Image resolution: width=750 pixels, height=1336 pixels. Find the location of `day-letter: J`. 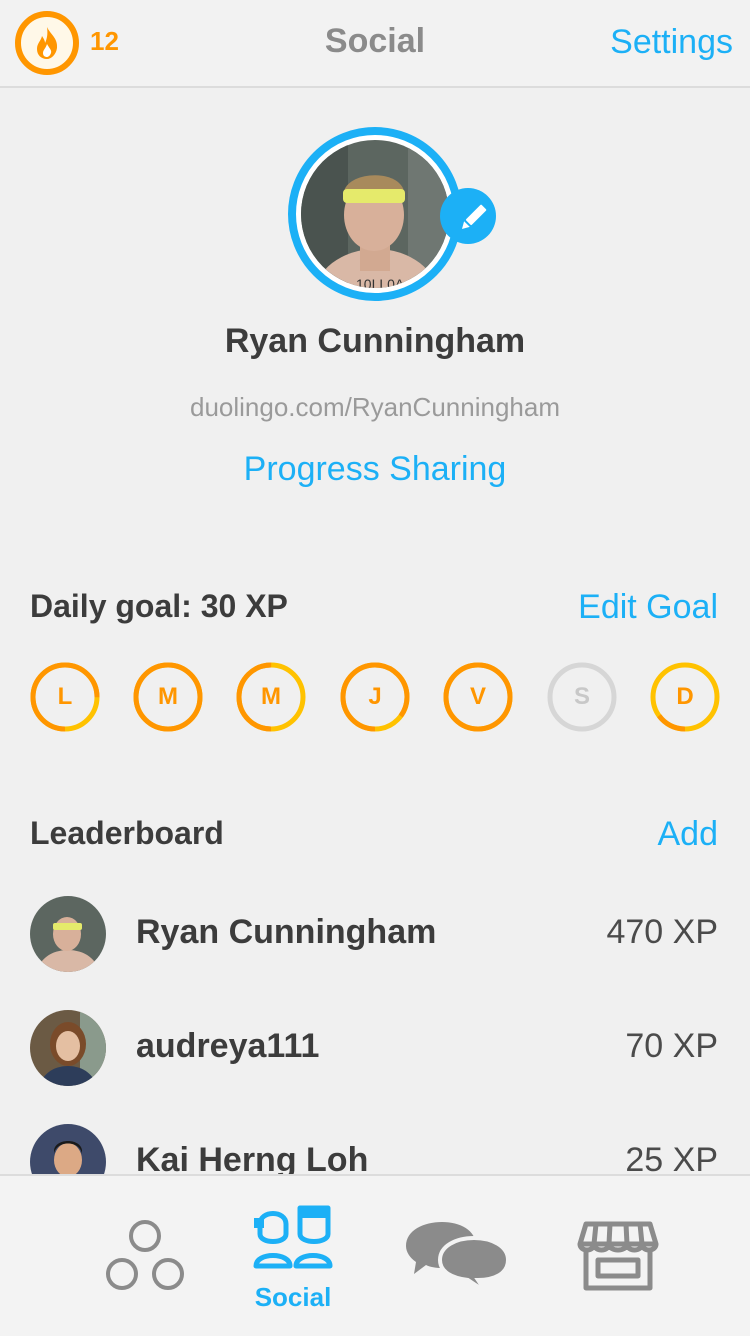

day-letter: J is located at coordinates (375, 696).